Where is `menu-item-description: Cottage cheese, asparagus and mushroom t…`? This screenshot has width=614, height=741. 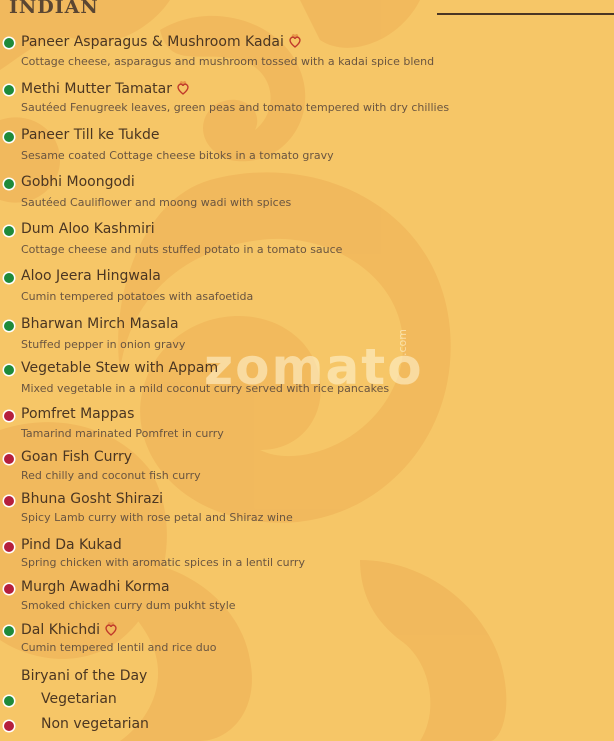
menu-item-description: Cottage cheese, asparagus and mushroom t… is located at coordinates (228, 61).